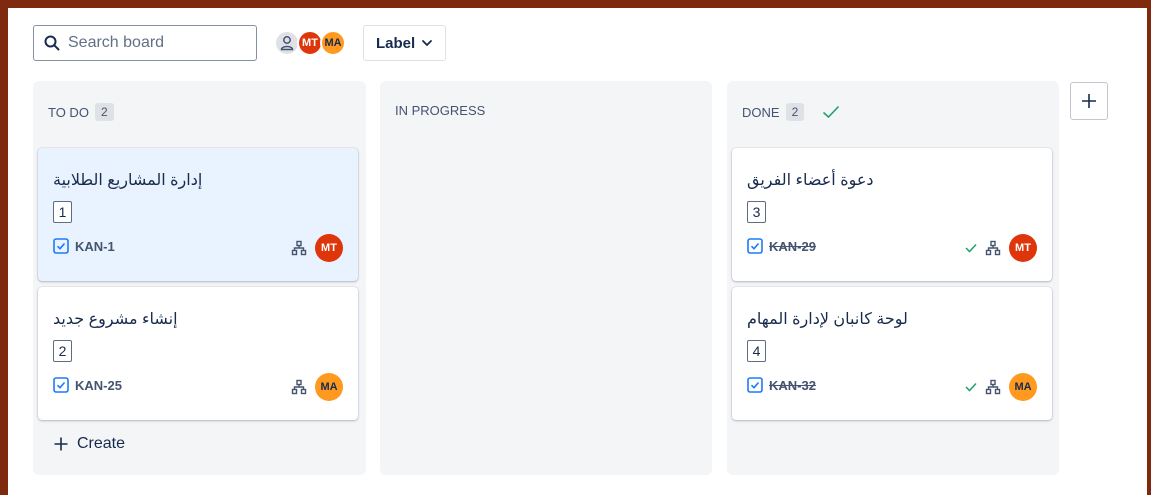  Describe the element at coordinates (4, 247) in the screenshot. I see `window-frame-left` at that location.